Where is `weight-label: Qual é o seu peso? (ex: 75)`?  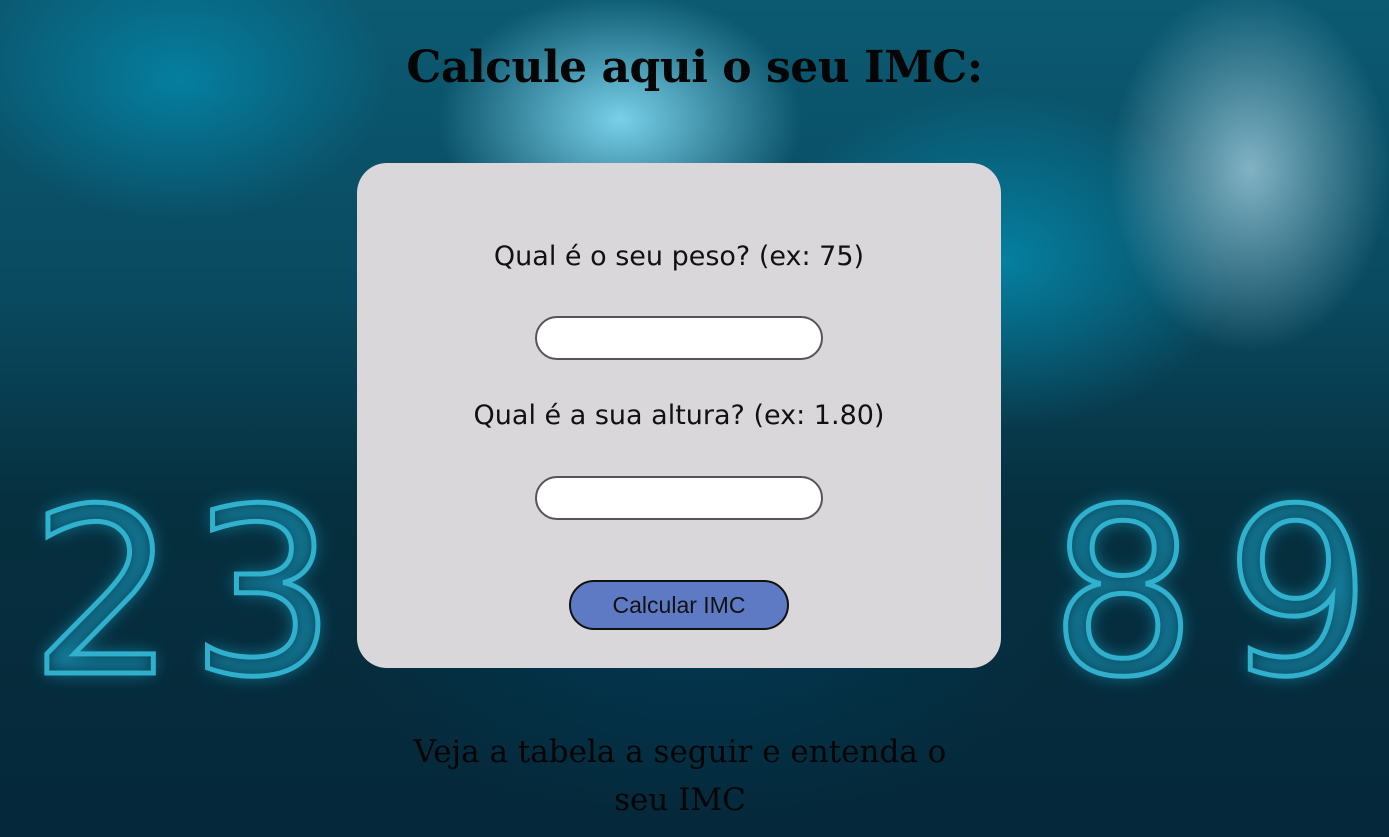
weight-label: Qual é o seu peso? (ex: 75) is located at coordinates (679, 256).